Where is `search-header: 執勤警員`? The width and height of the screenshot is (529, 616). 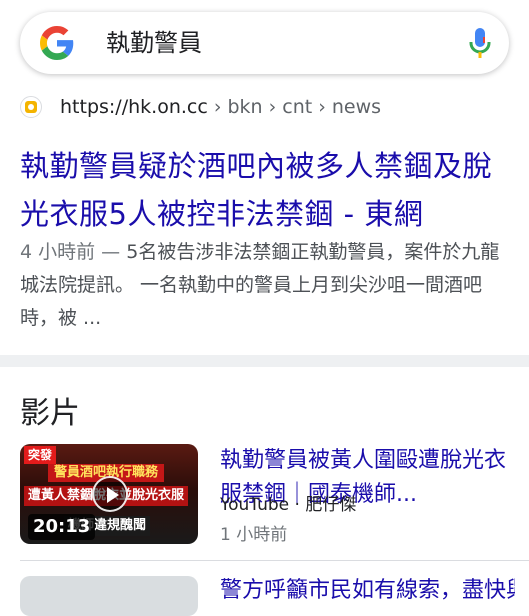
search-header: 執勤警員 is located at coordinates (264, 43).